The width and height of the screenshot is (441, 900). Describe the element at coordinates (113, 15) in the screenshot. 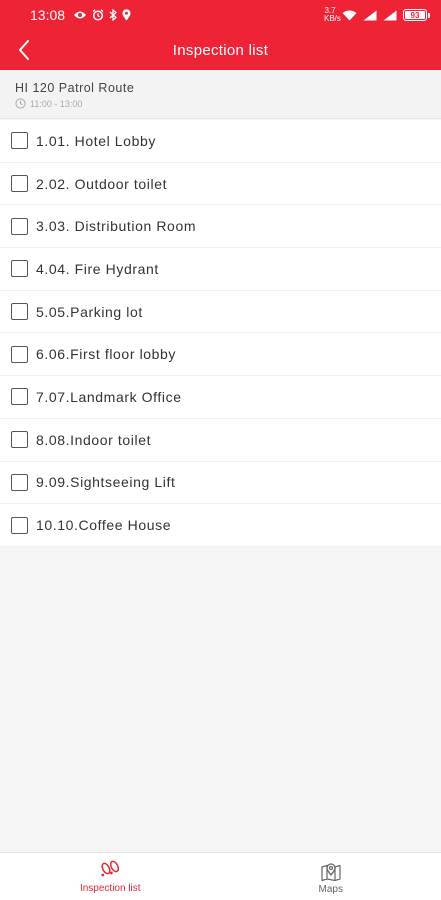

I see `bluetooth-icon` at that location.